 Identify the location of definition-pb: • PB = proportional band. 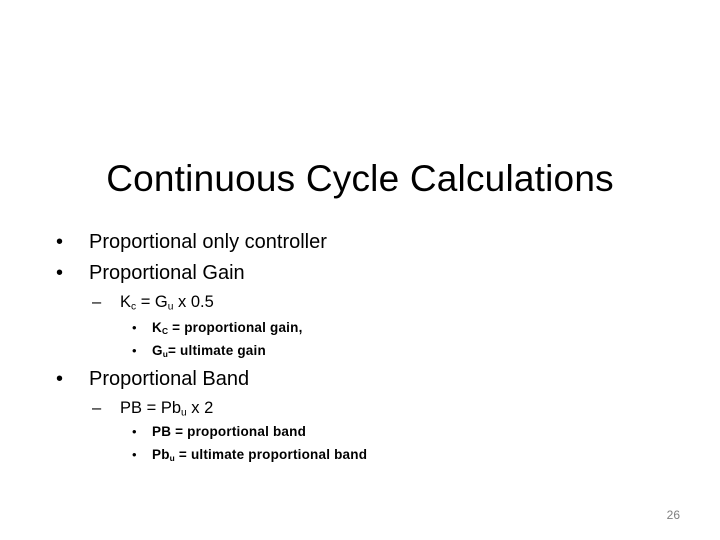
(219, 431).